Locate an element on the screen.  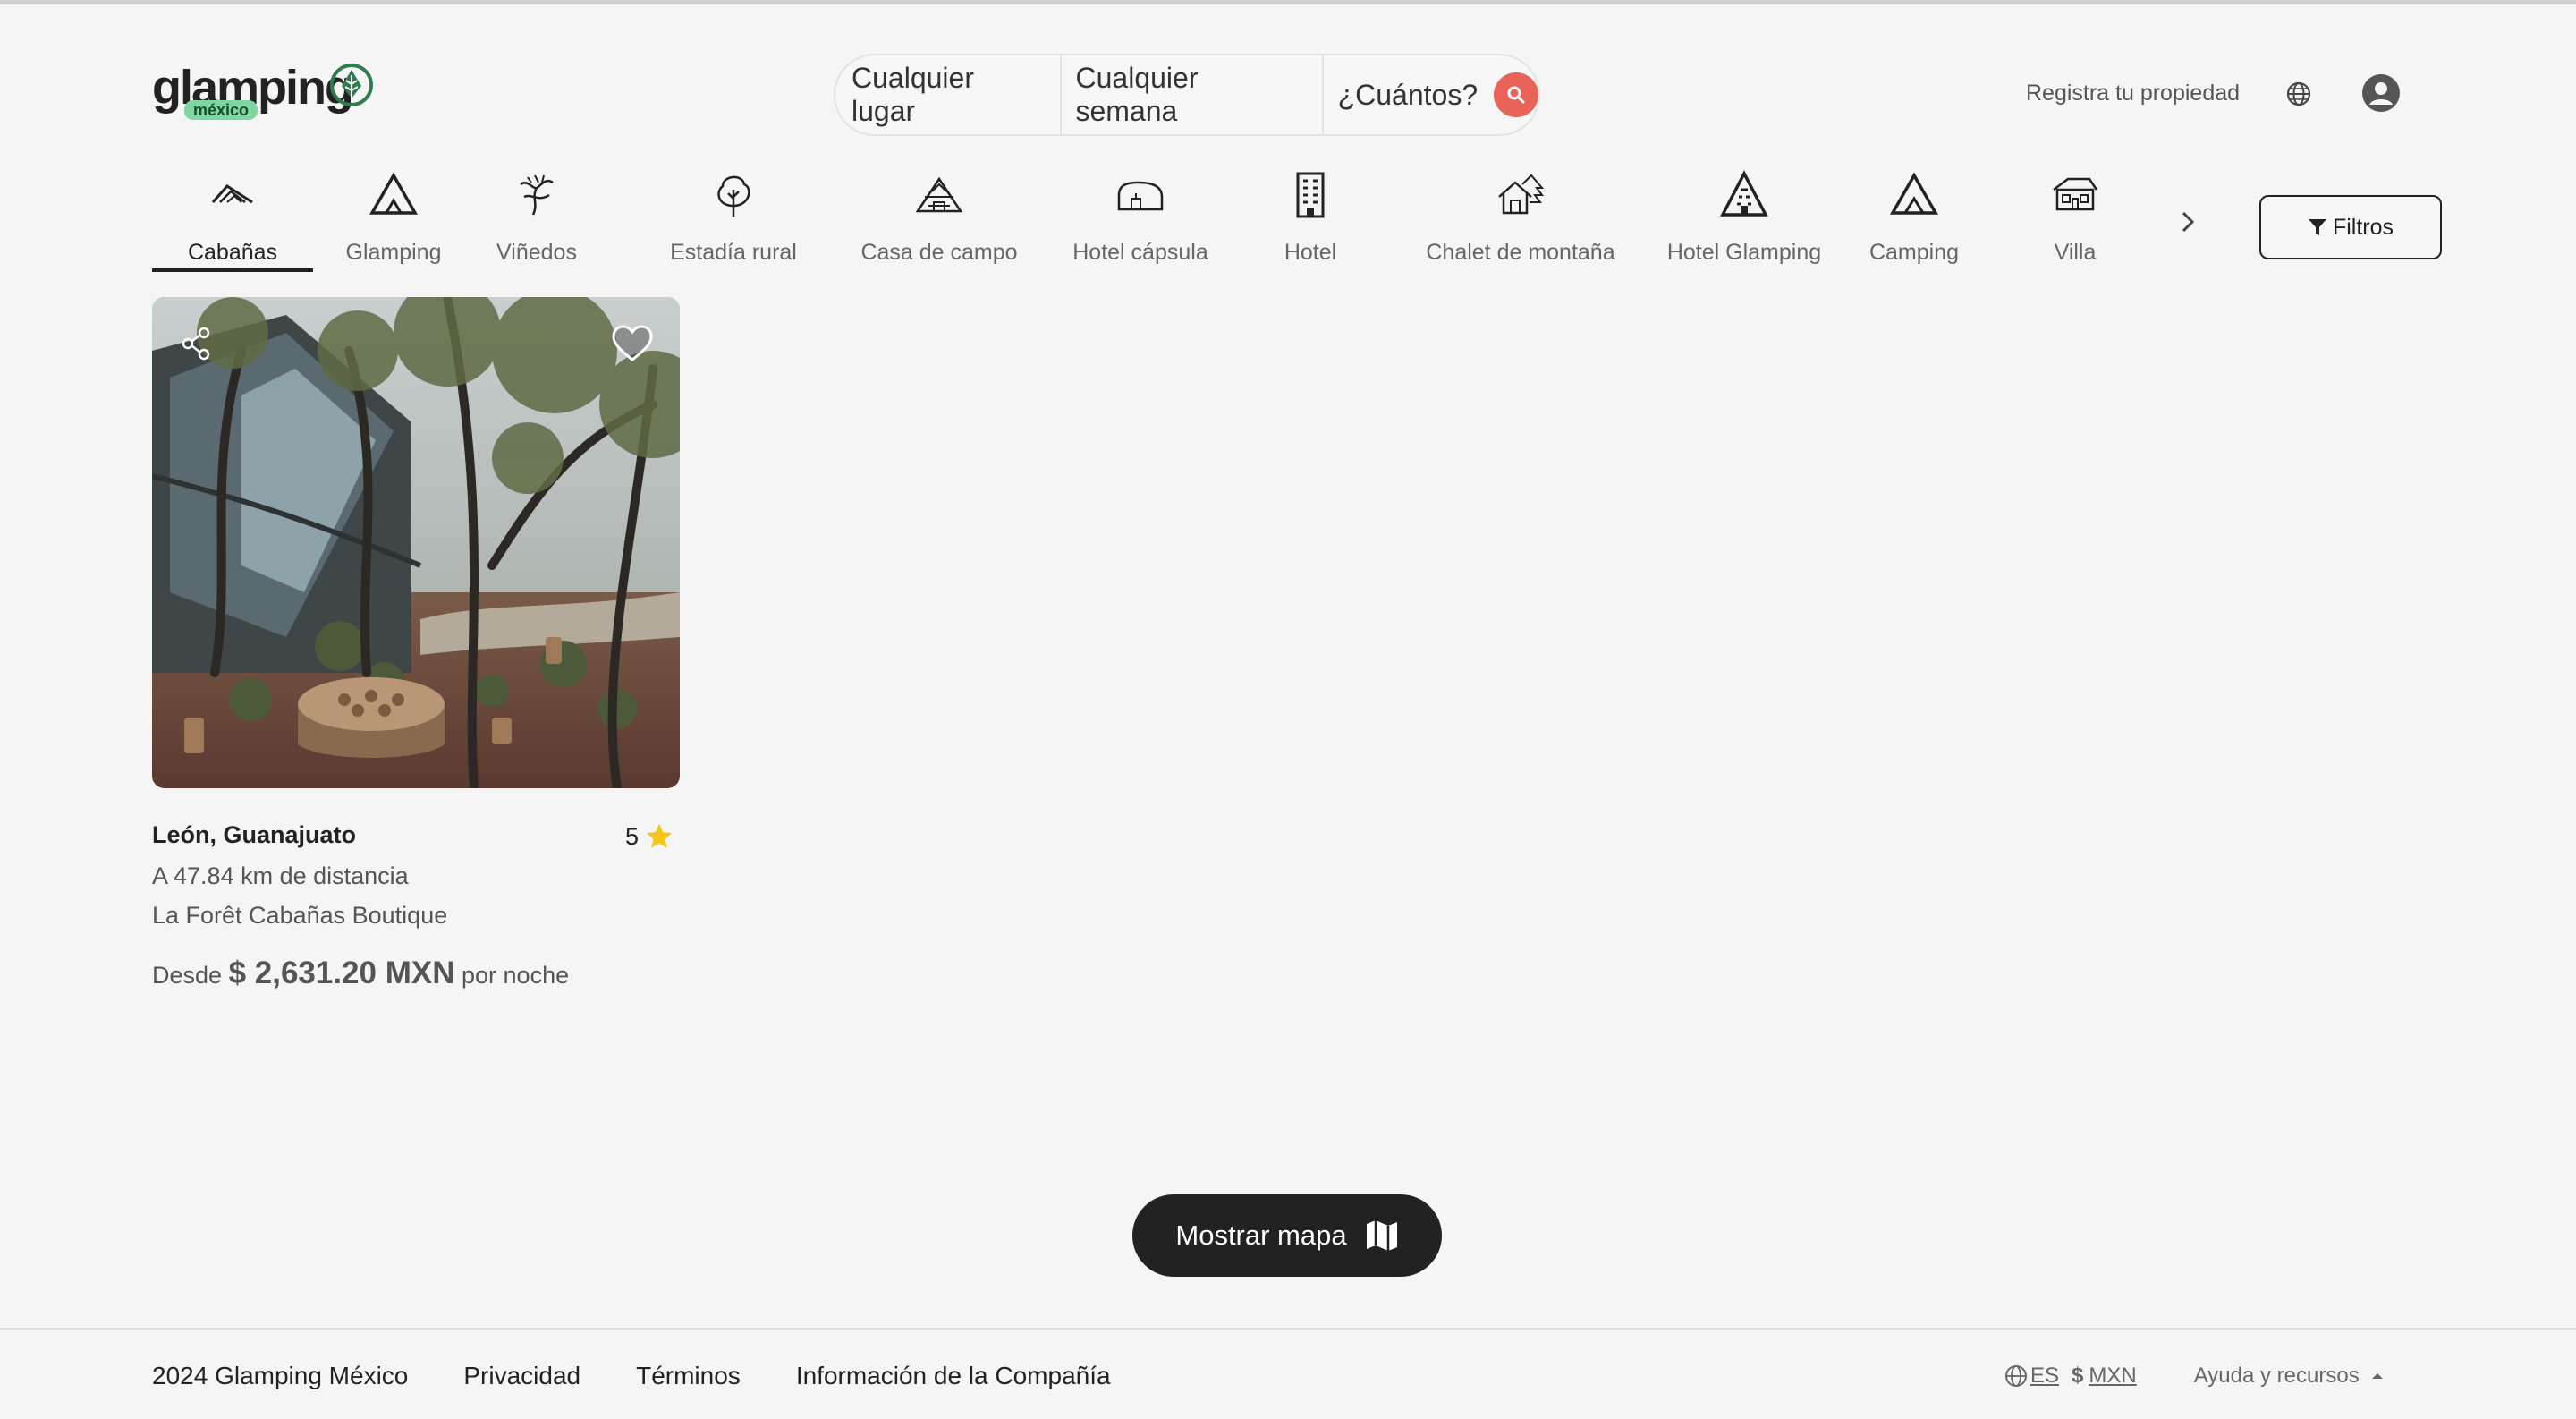
footer-copyright: 2024 Glamping México is located at coordinates (280, 1375).